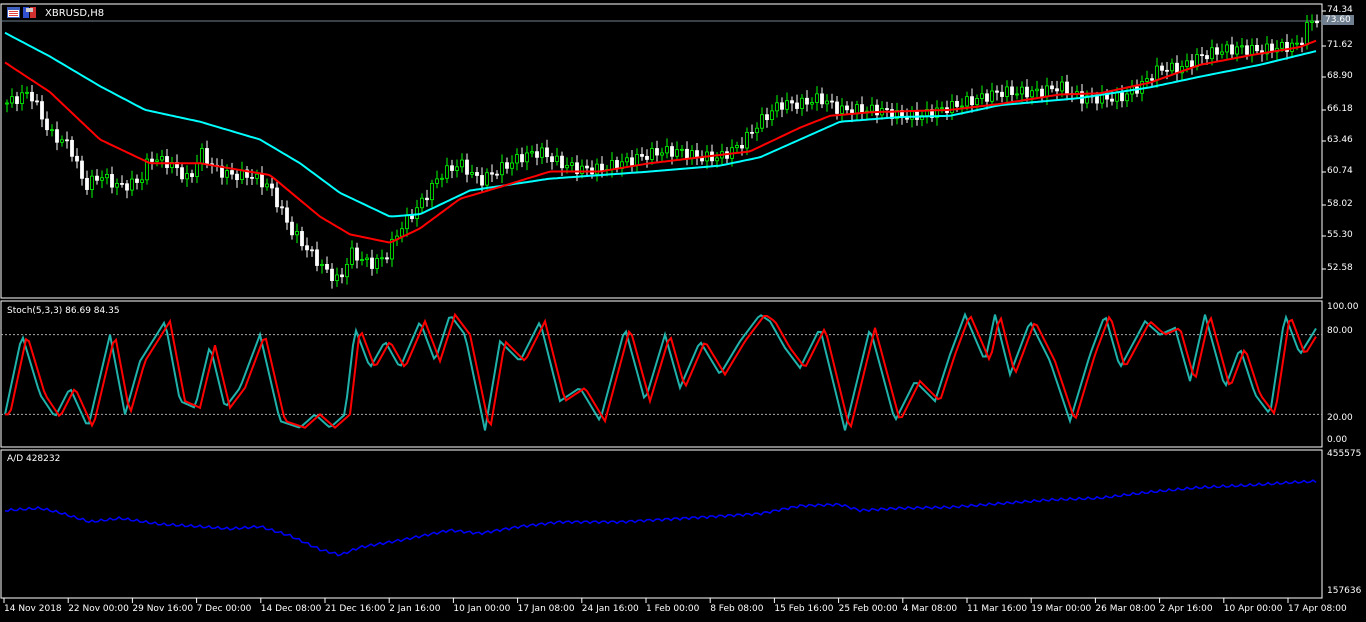 This screenshot has width=1366, height=622. I want to click on time-tick: 17 Apr 08:00, so click(1317, 609).